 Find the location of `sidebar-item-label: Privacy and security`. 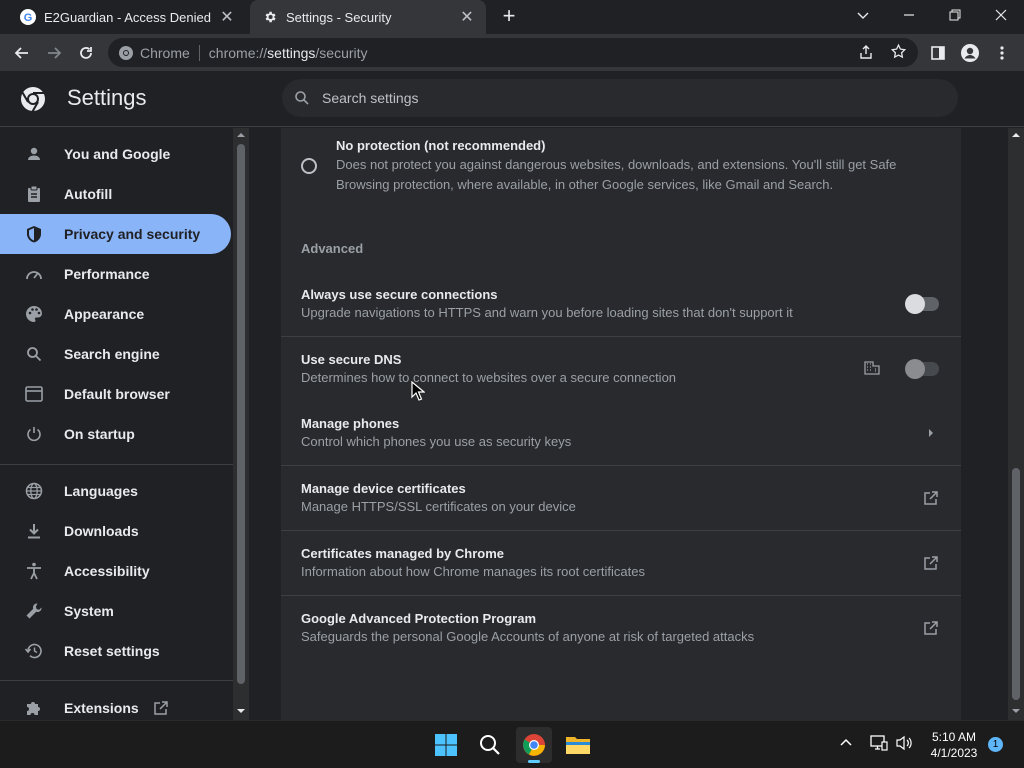

sidebar-item-label: Privacy and security is located at coordinates (132, 234).